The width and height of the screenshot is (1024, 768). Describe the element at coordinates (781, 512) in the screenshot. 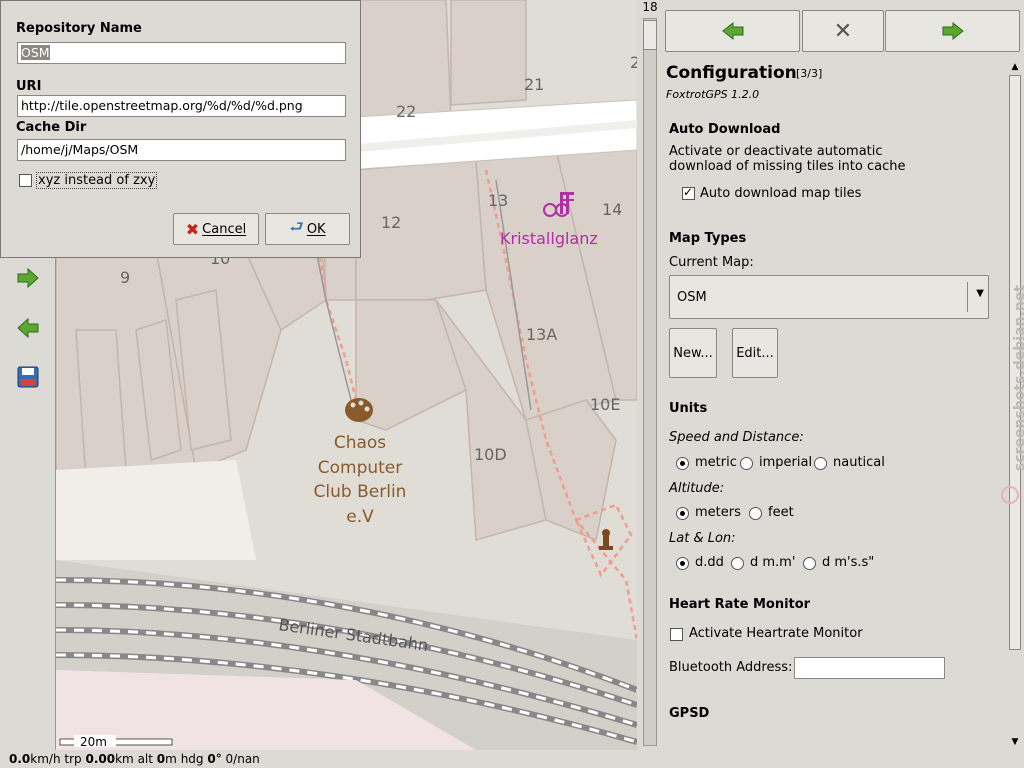

I see `radio-feet-label: feet` at that location.